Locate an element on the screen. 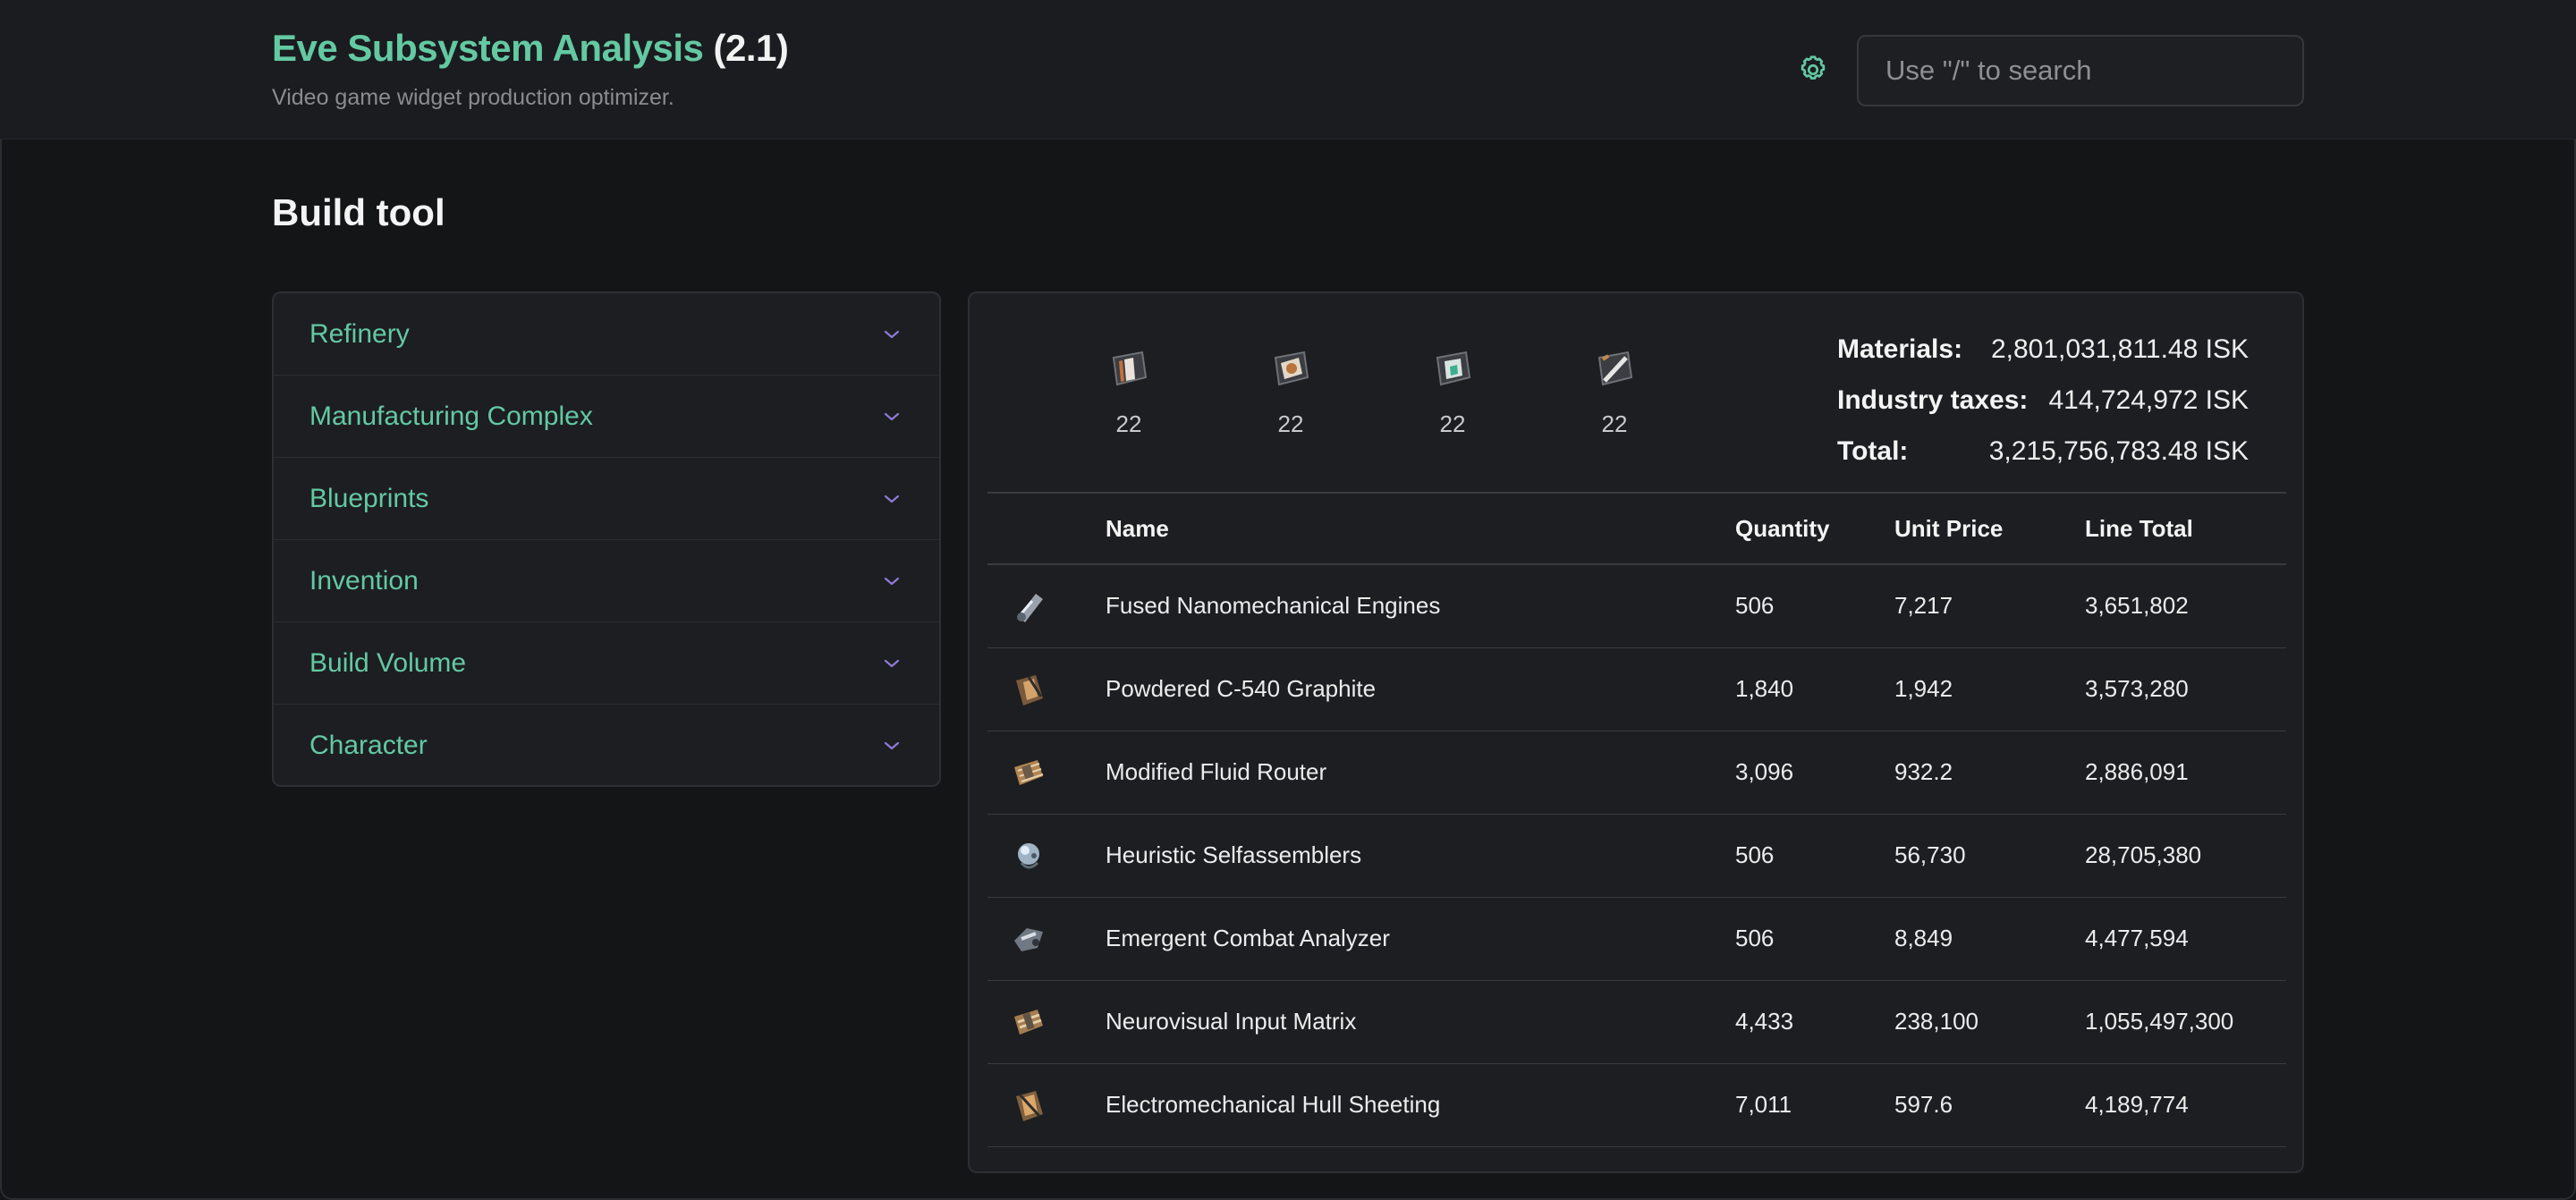 This screenshot has width=2576, height=1200. header-name: Name is located at coordinates (1420, 529).